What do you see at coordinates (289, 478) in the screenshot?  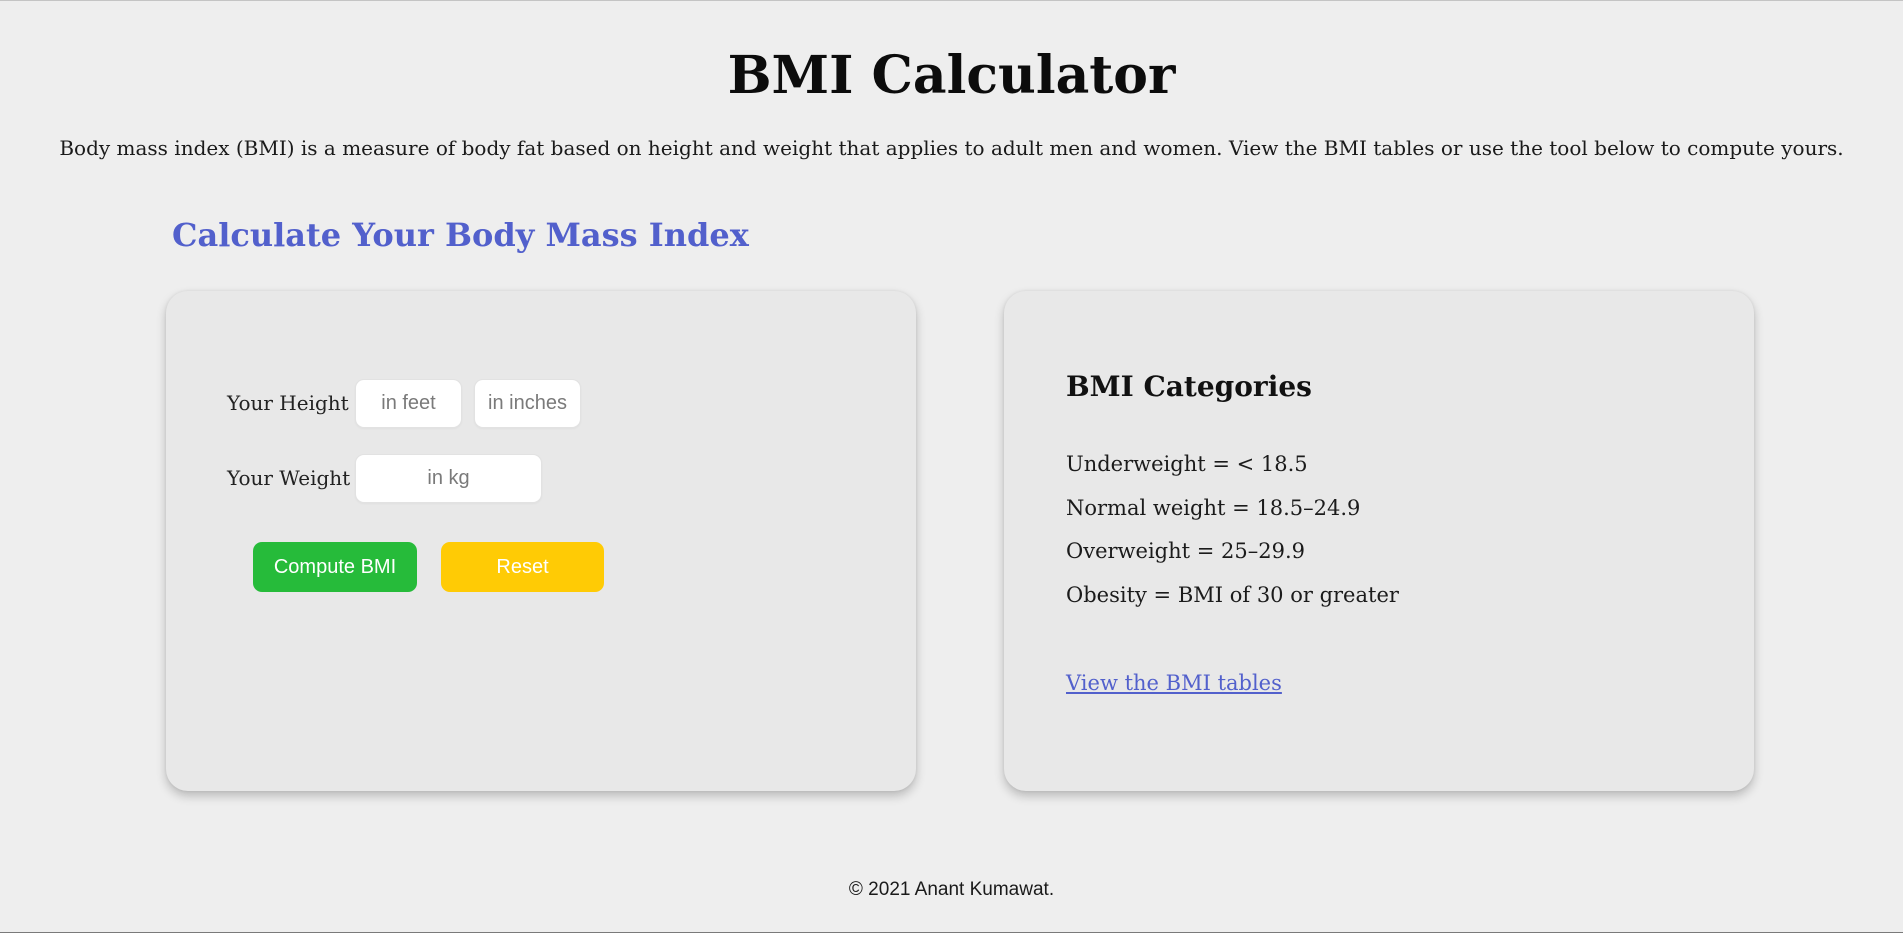 I see `weight-label: Your Weight` at bounding box center [289, 478].